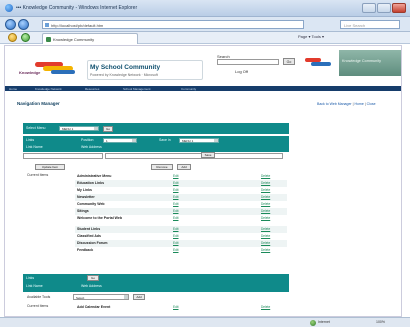  Describe the element at coordinates (311, 36) in the screenshot. I see `toolbar-menu: Page ▾ Tools ▾` at that location.